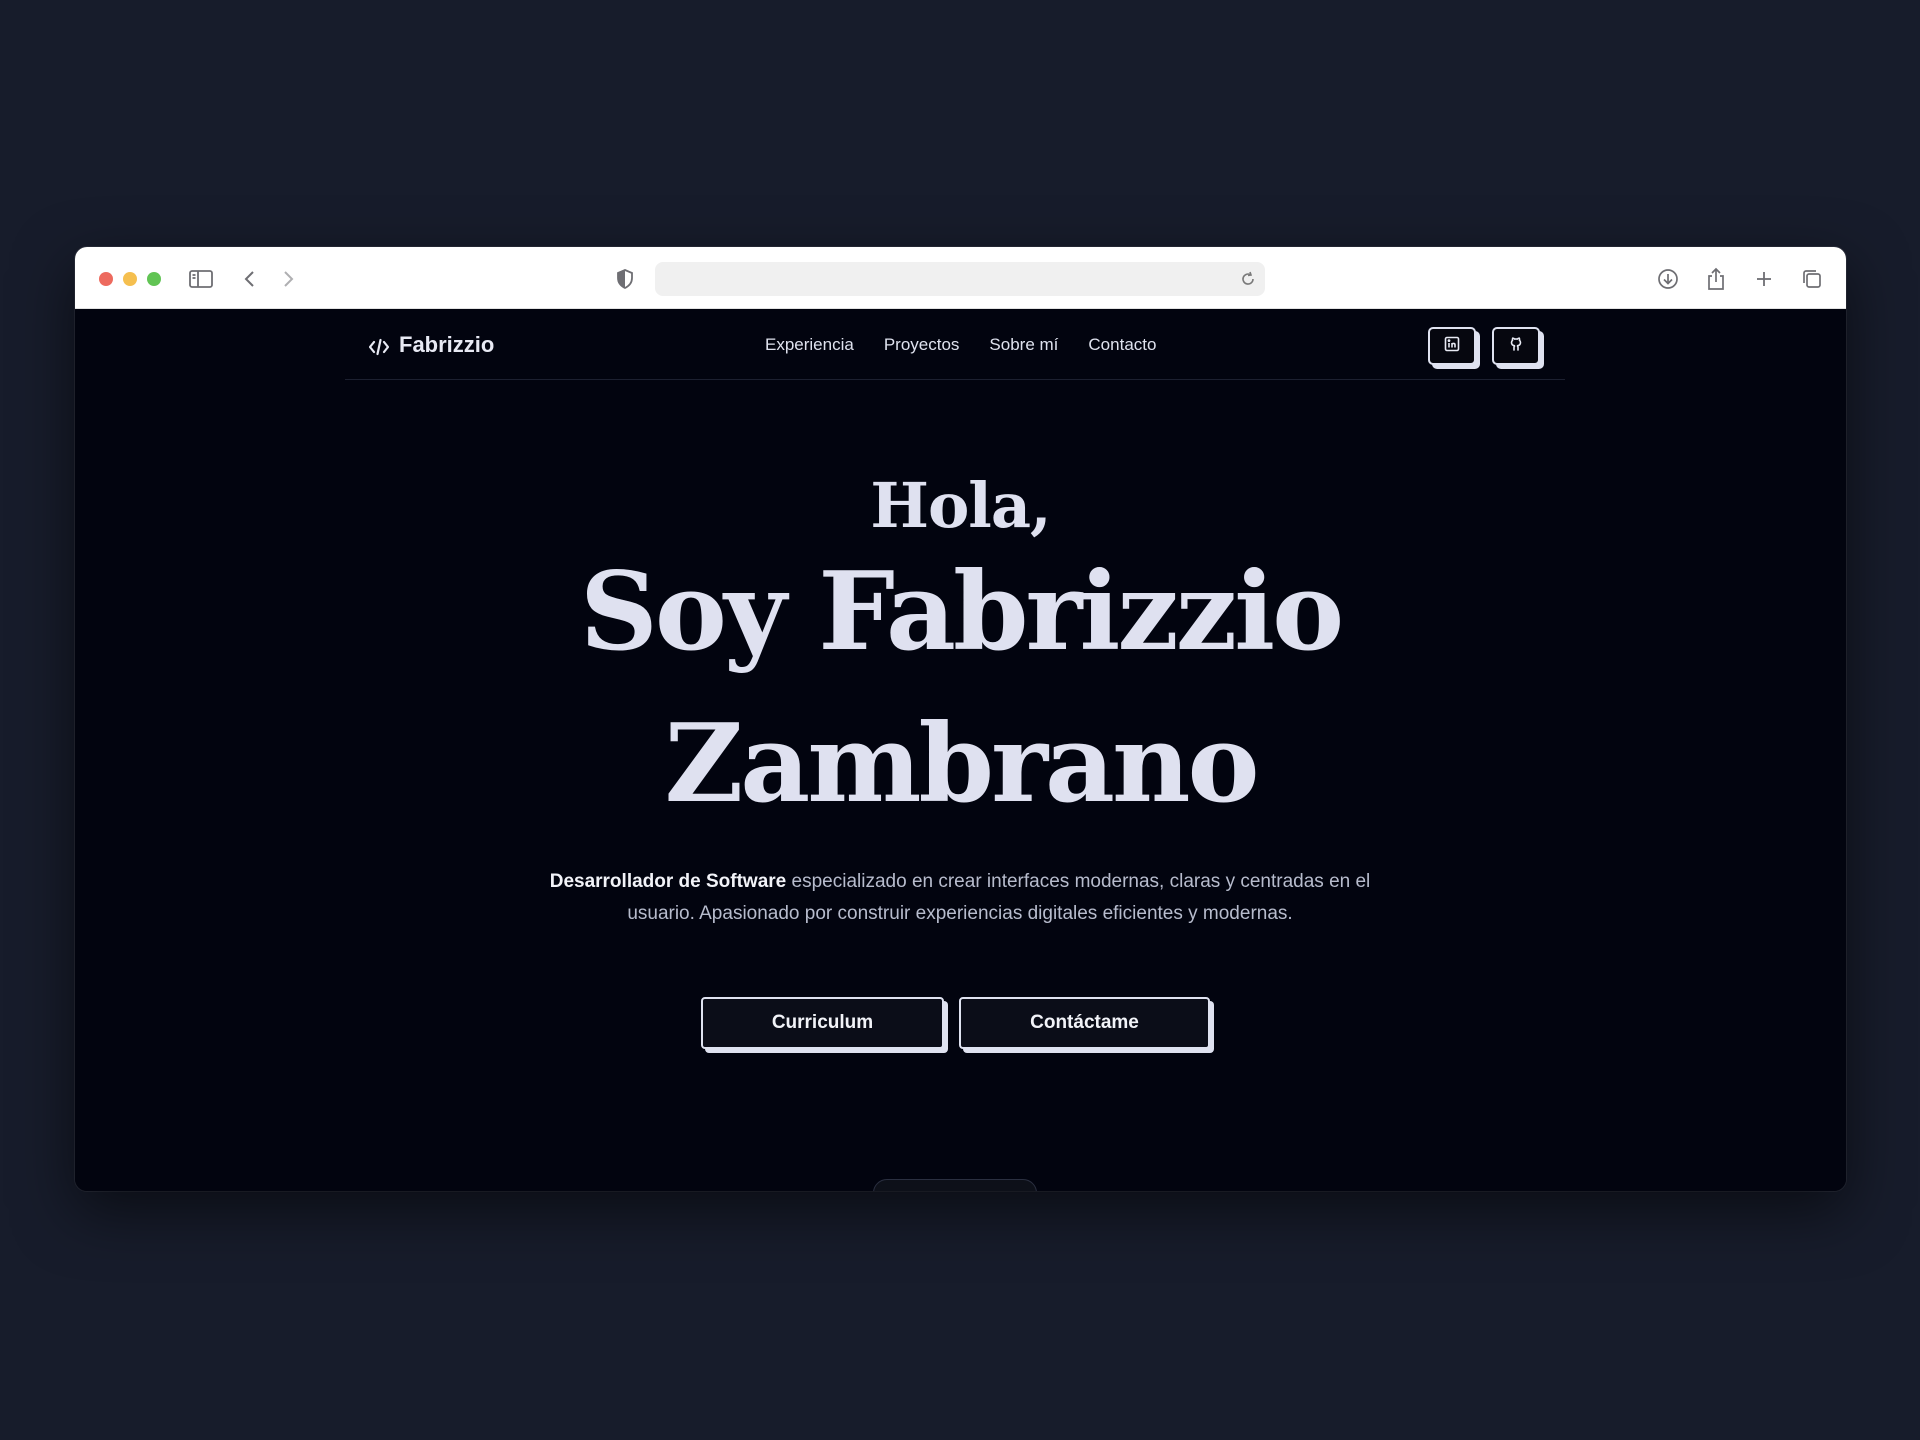 The width and height of the screenshot is (1920, 1440). Describe the element at coordinates (1084, 1023) in the screenshot. I see `contact-button: Contáctame` at that location.